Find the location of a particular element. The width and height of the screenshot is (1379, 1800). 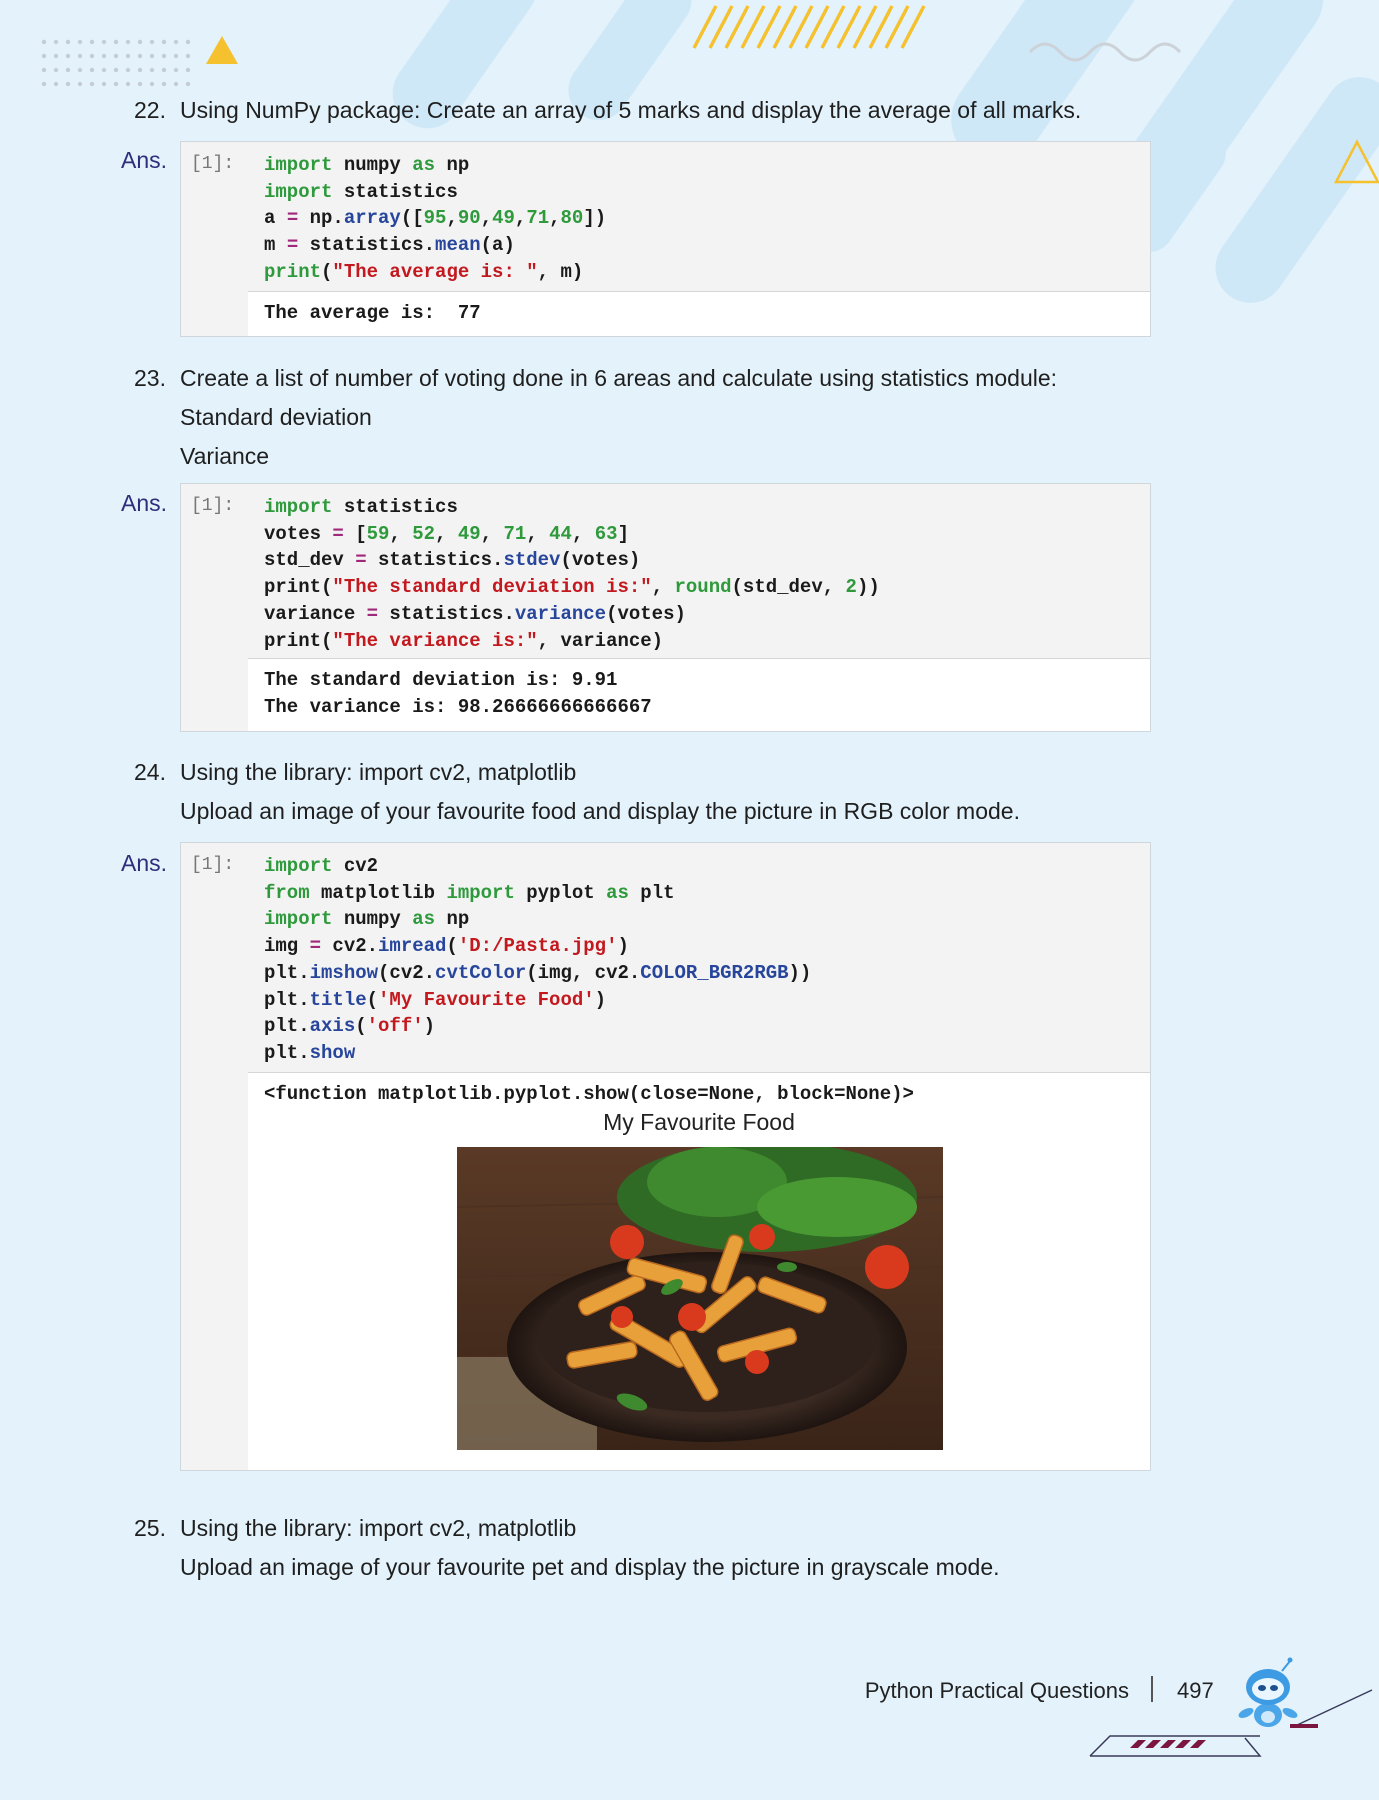

code-line: import cv2 is located at coordinates (321, 866).